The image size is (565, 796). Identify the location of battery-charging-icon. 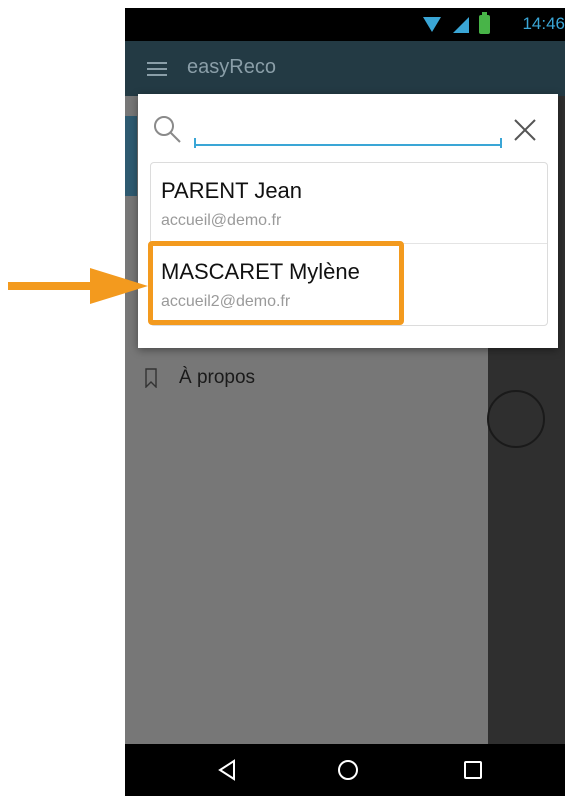
(484, 23).